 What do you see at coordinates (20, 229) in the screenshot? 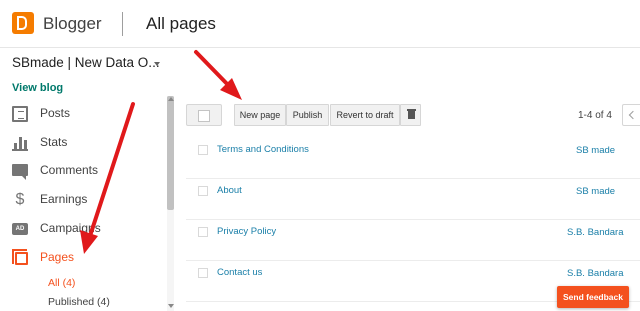
I see `campaigns-icon: AD` at bounding box center [20, 229].